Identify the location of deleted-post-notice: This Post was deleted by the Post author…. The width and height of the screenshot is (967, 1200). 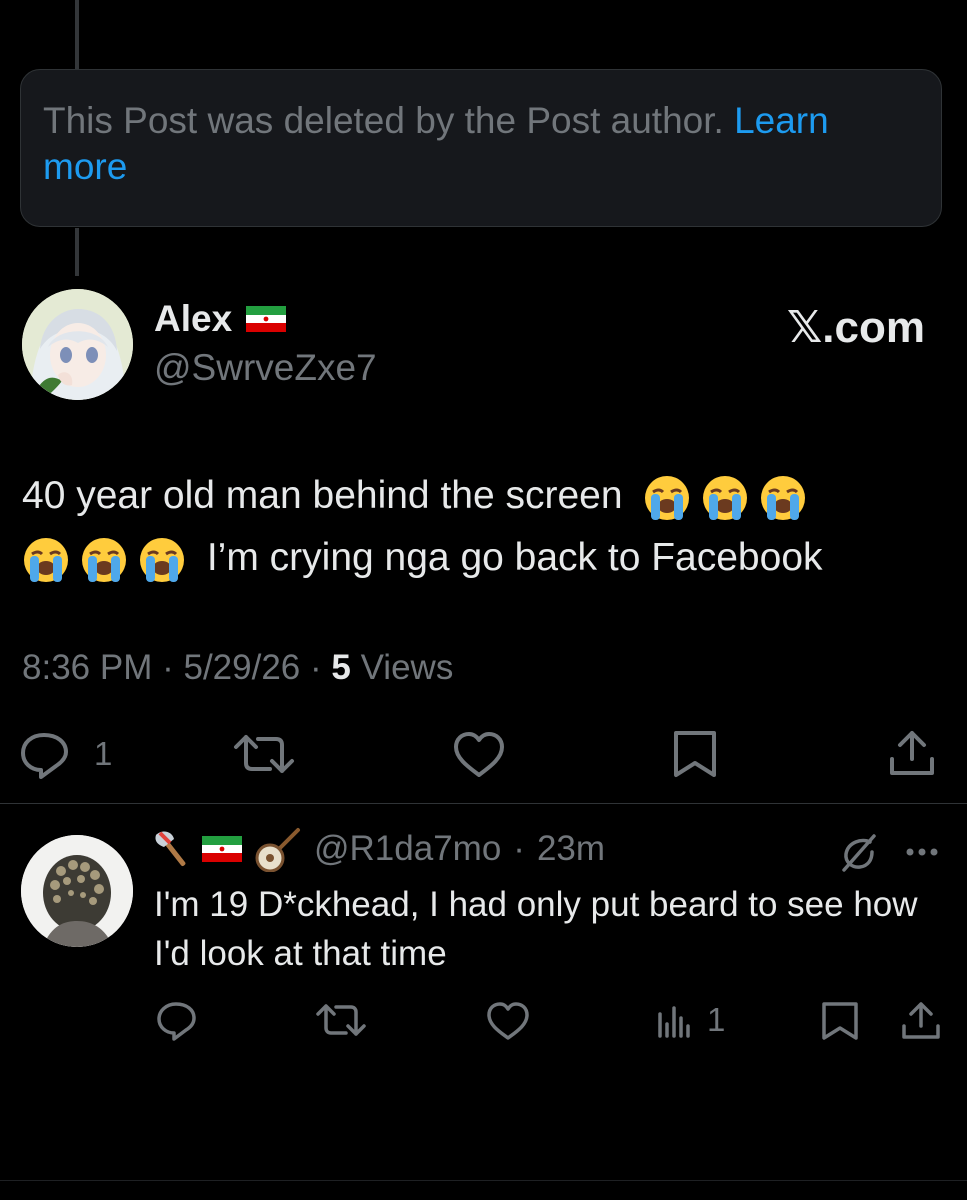
(481, 148).